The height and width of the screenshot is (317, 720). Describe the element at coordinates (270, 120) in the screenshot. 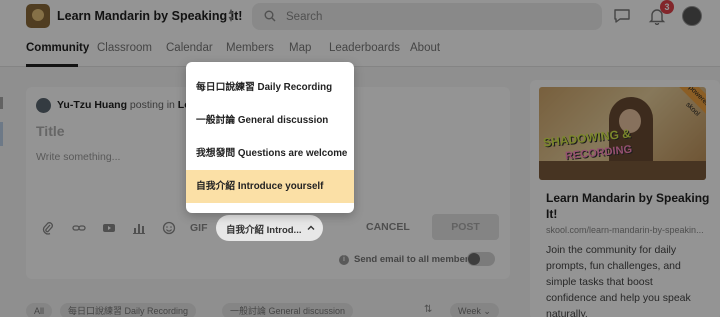

I see `option-general-discussion: 一般討論 General discussion` at that location.